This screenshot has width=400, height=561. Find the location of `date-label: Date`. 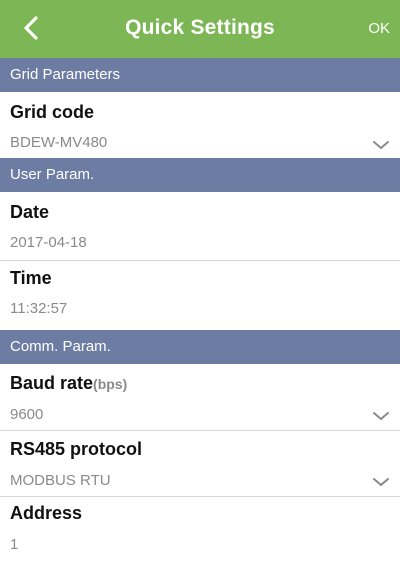

date-label: Date is located at coordinates (30, 212).